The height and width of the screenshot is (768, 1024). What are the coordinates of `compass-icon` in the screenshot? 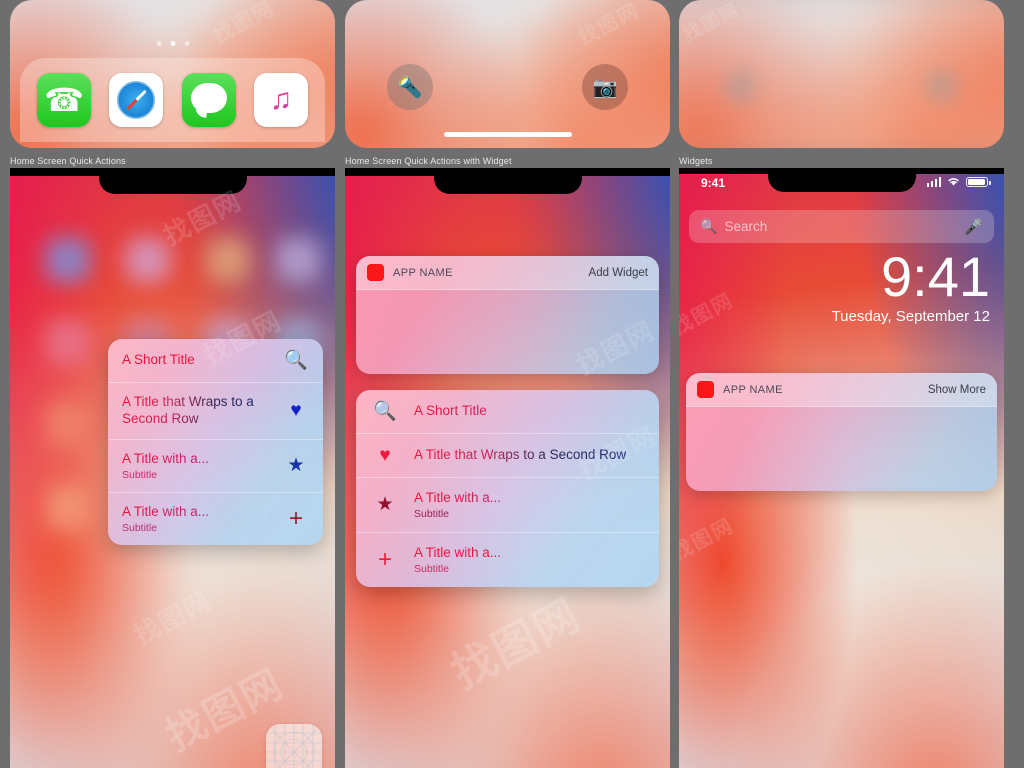 It's located at (136, 100).